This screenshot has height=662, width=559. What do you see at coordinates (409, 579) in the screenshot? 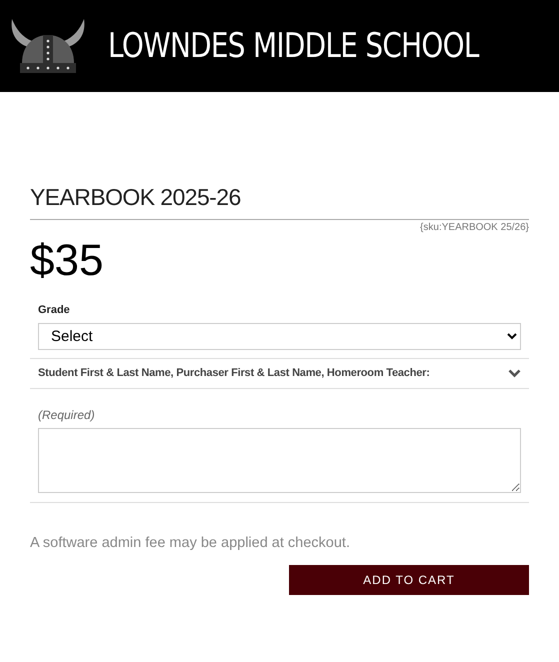
I see `add-to-cart-button: ADD TO CART` at bounding box center [409, 579].